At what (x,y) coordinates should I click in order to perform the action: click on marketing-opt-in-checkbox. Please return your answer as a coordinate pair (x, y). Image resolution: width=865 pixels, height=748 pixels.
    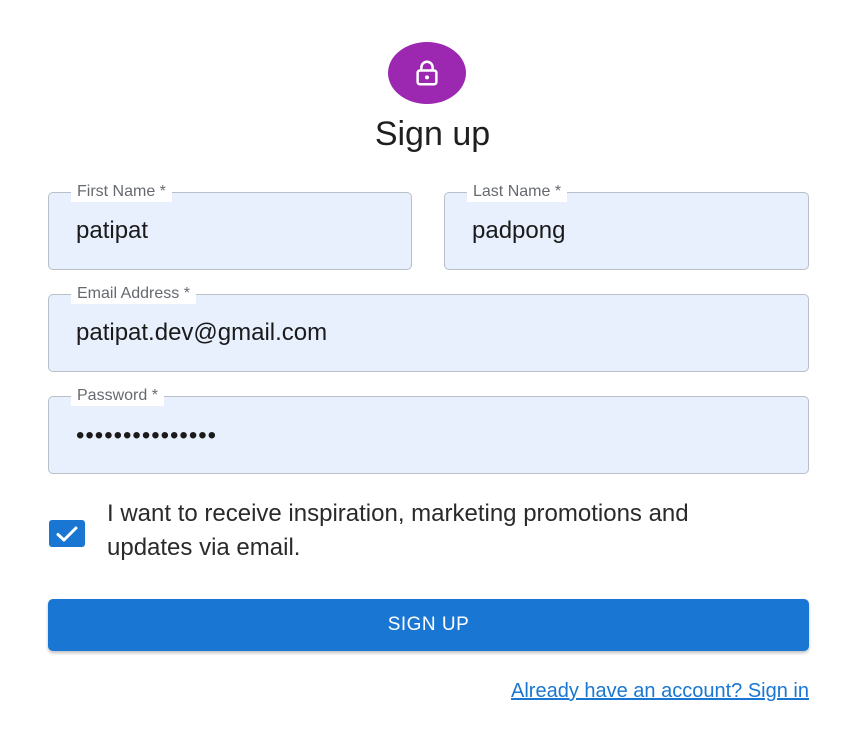
    Looking at the image, I should click on (67, 533).